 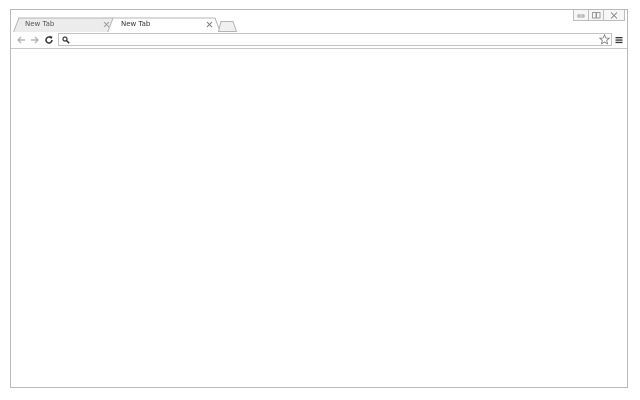 I want to click on window-controls, so click(x=599, y=16).